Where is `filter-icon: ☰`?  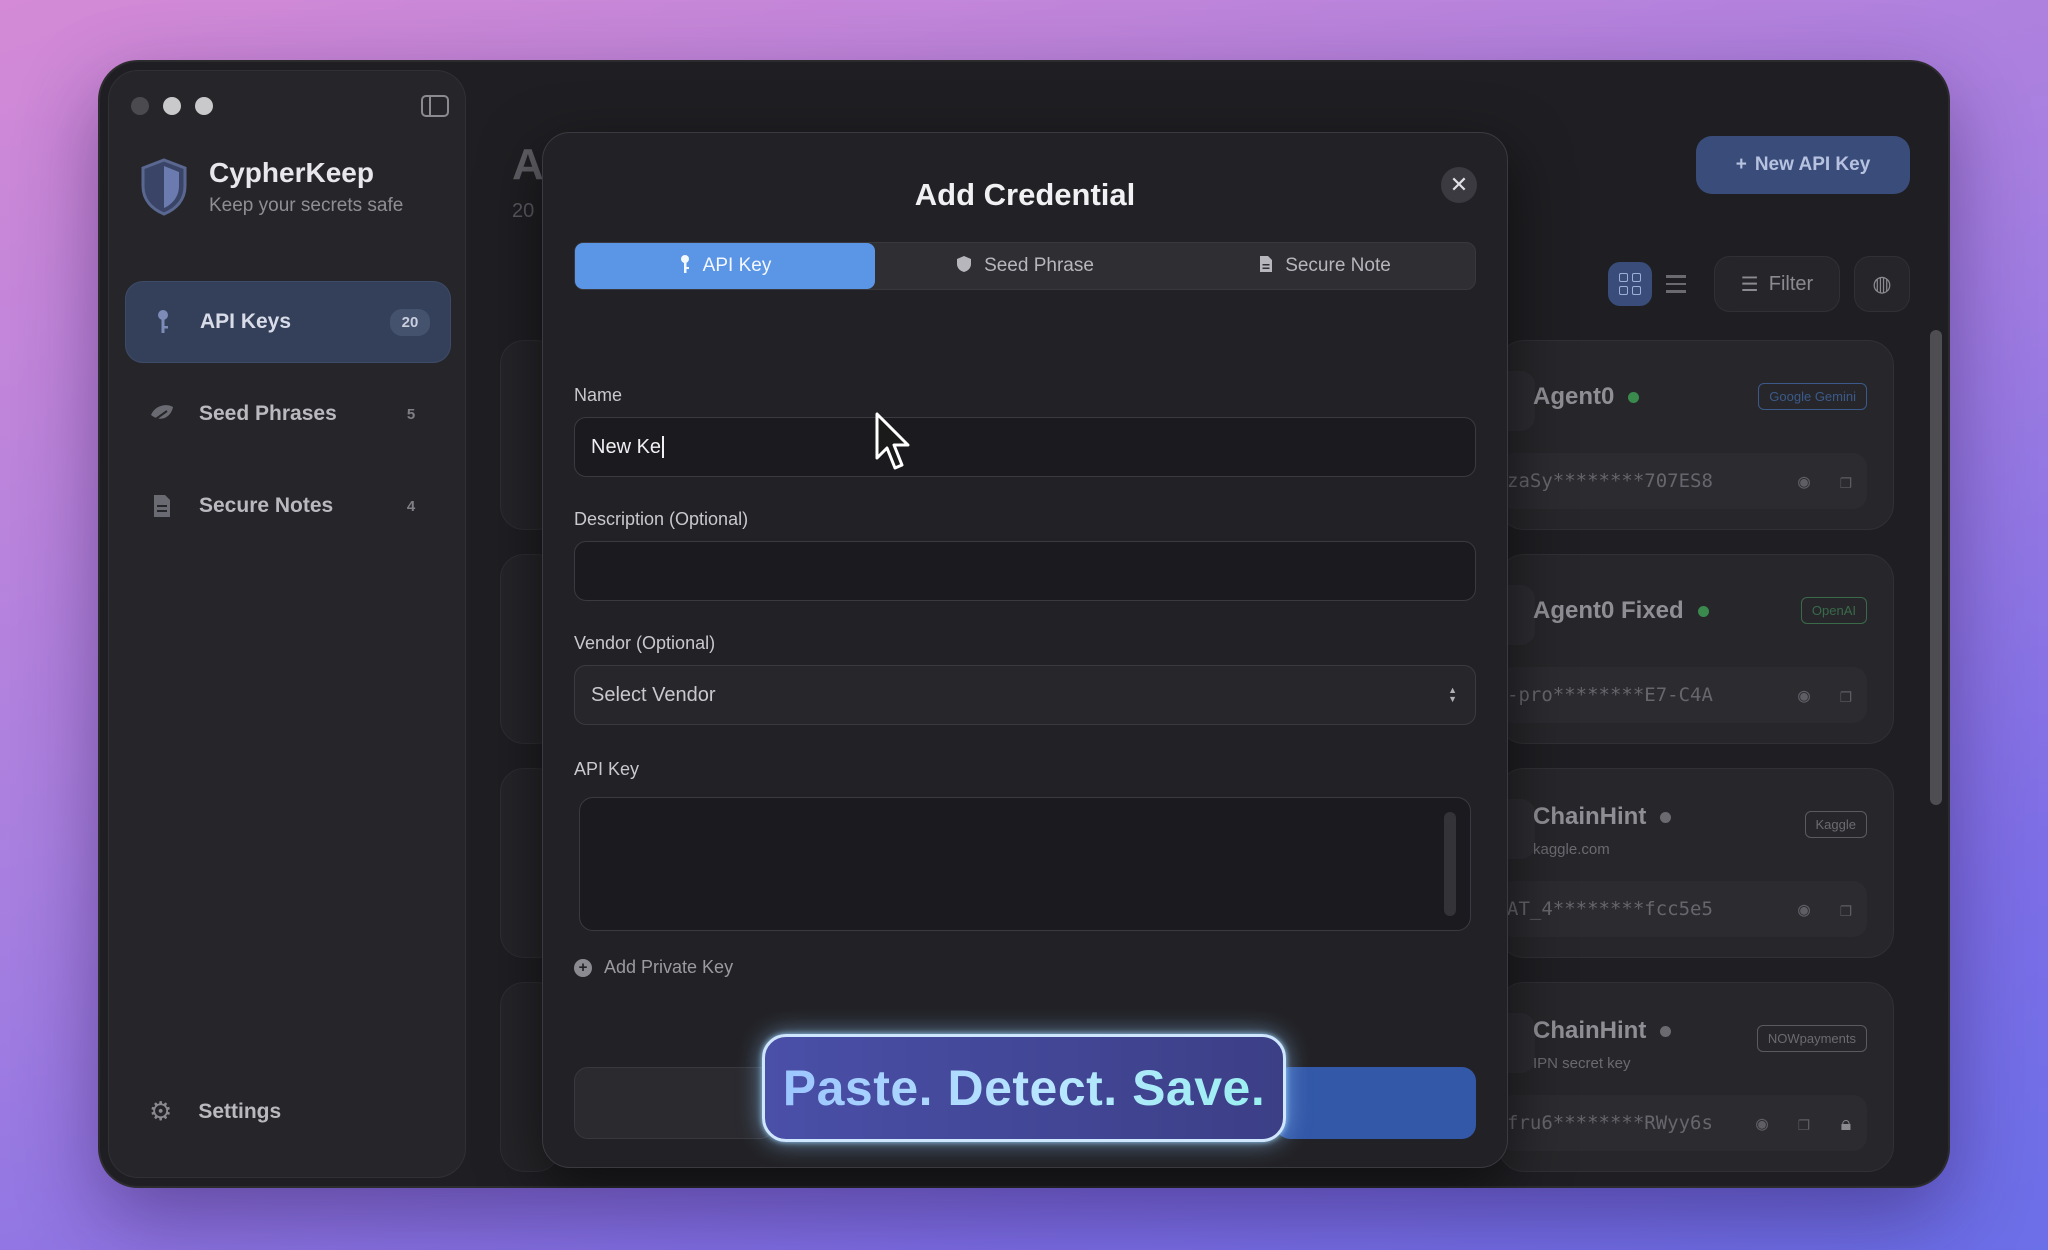 filter-icon: ☰ is located at coordinates (1749, 284).